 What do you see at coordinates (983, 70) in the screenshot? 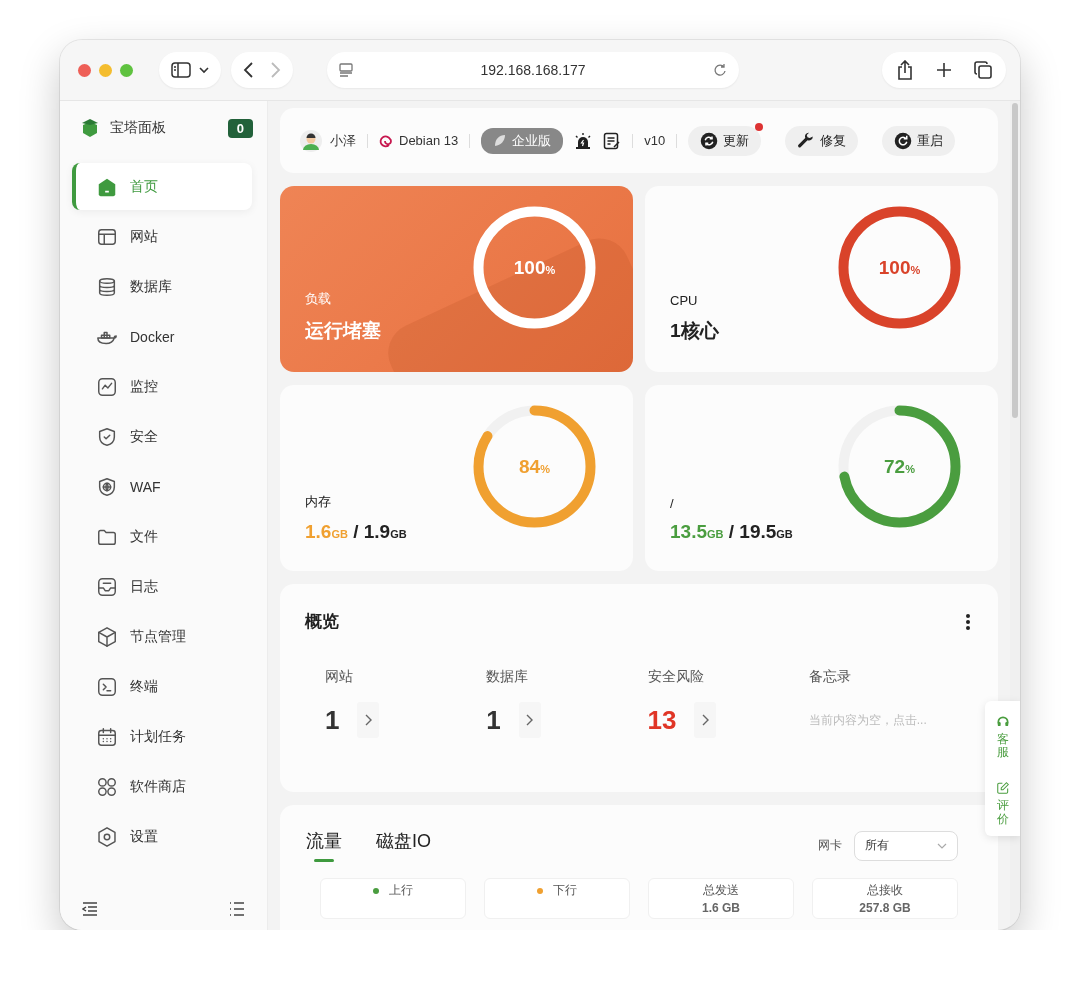
I see `tabs-icon` at bounding box center [983, 70].